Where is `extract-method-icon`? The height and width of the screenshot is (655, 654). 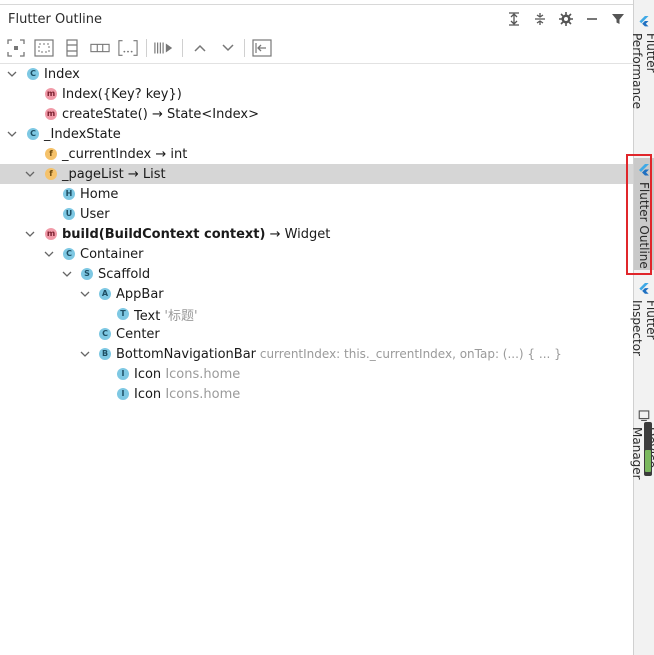 extract-method-icon is located at coordinates (164, 48).